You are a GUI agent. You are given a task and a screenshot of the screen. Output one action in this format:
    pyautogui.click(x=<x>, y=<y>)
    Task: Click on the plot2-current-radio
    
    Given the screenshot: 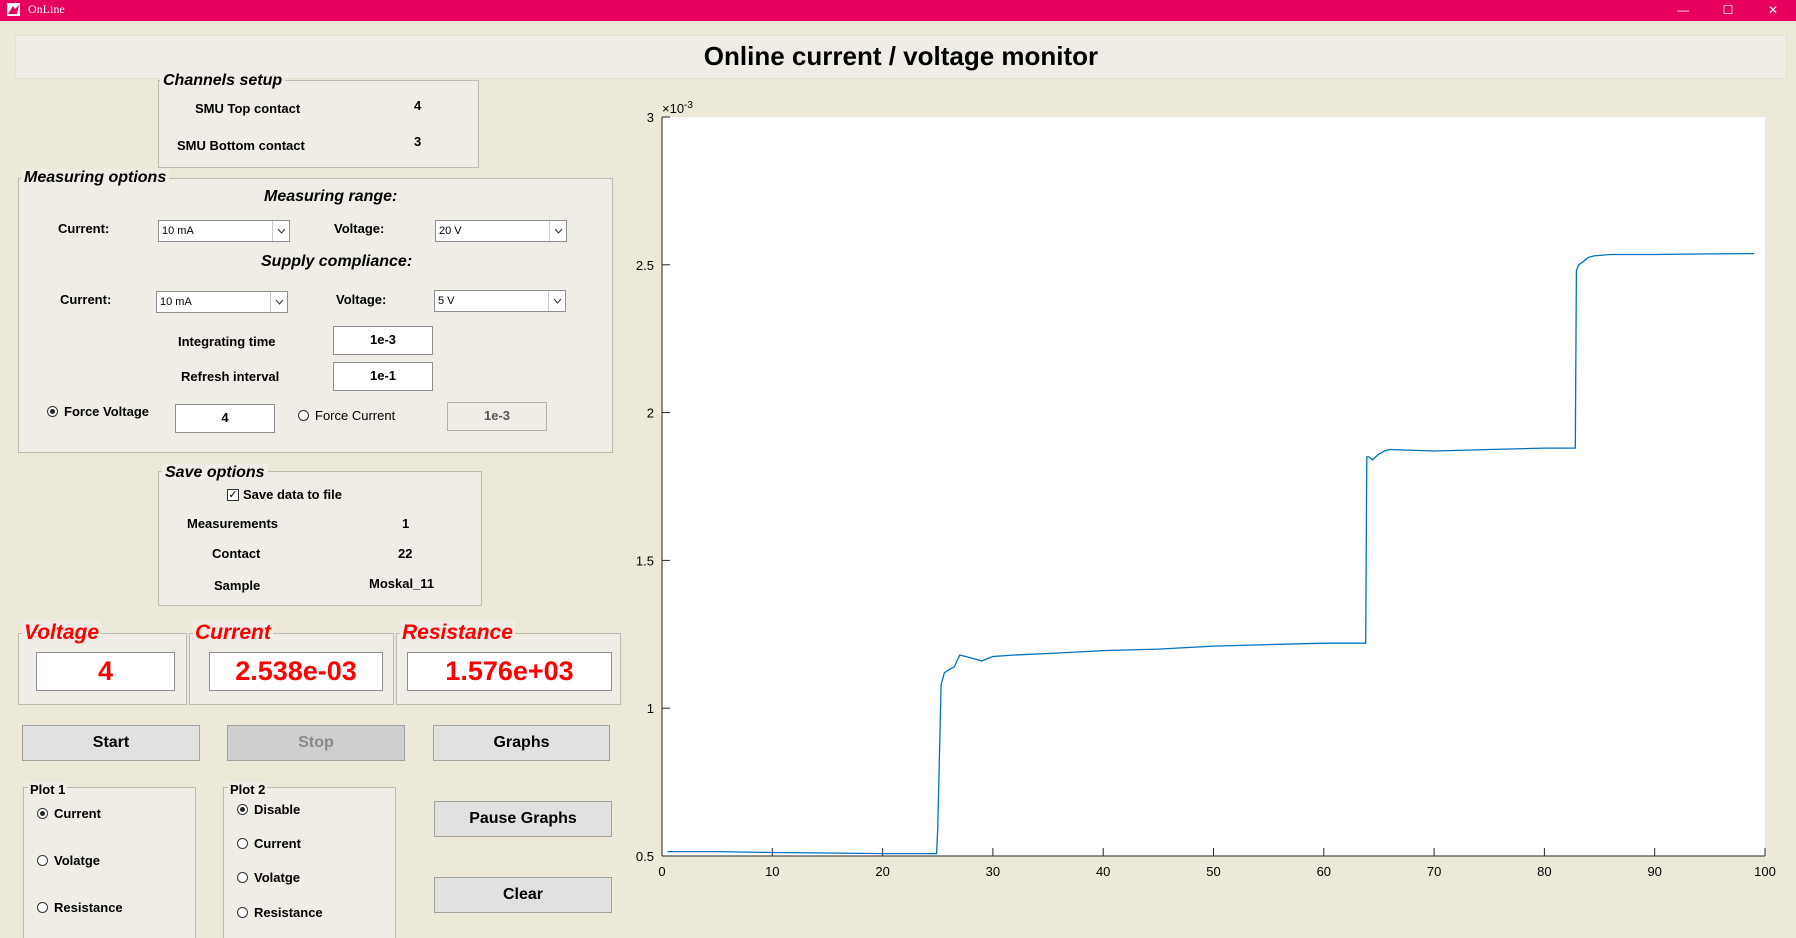 What is the action you would take?
    pyautogui.click(x=242, y=843)
    